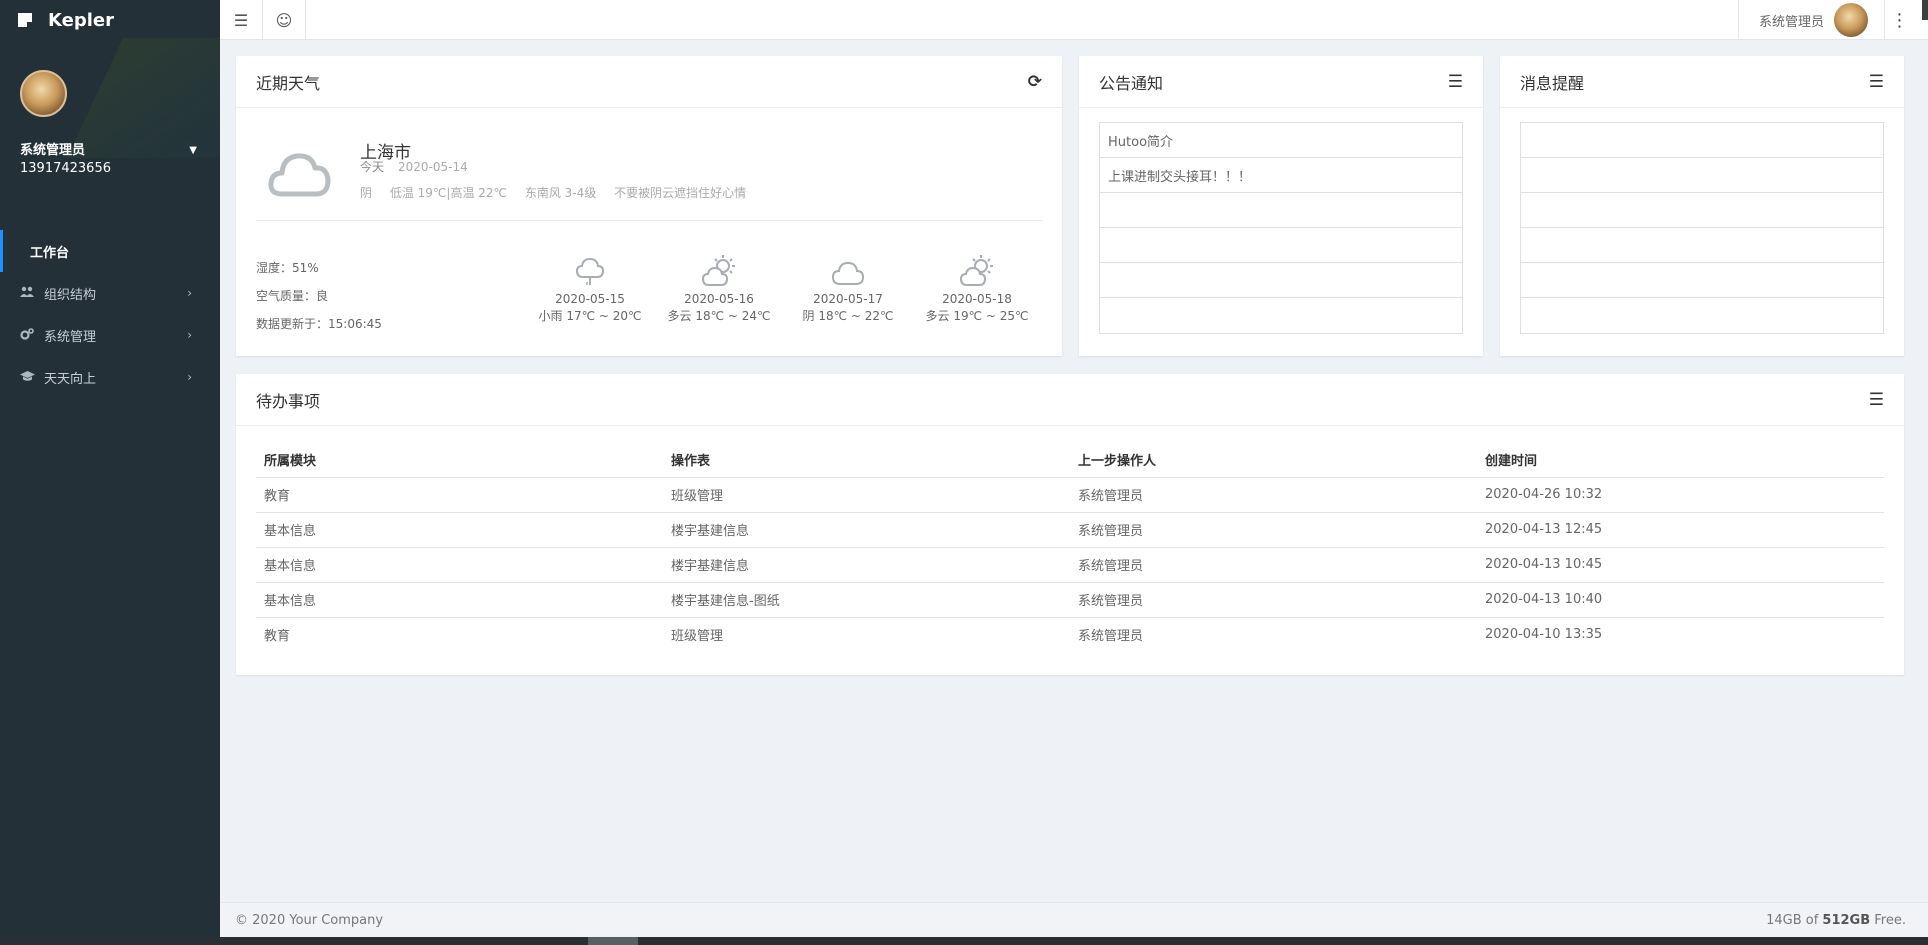  Describe the element at coordinates (1070, 634) in the screenshot. I see `table-row: 教育 班级管理 系统管理员 2020-04-10 13:35` at that location.